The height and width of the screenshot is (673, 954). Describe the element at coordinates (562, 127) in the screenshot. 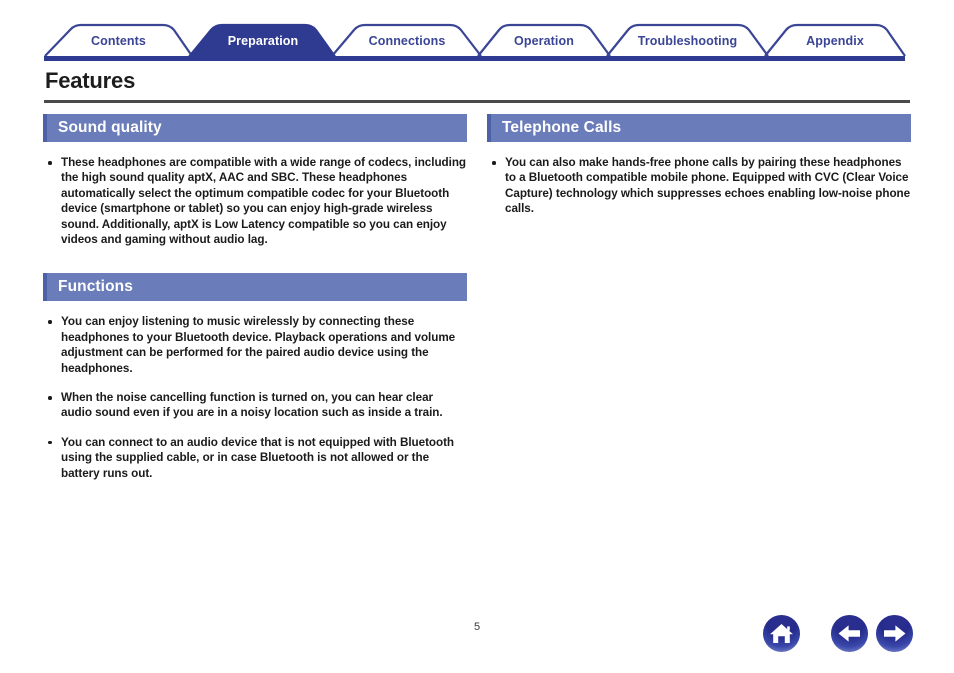

I see `section-title: Telephone Calls` at that location.